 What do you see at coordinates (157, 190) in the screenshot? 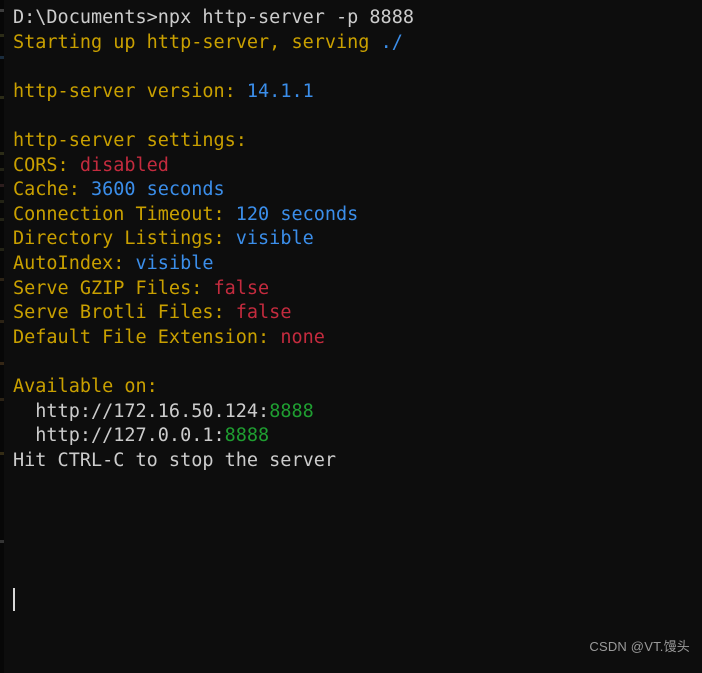
I see `setting-cache-seg-1: 3600 seconds` at bounding box center [157, 190].